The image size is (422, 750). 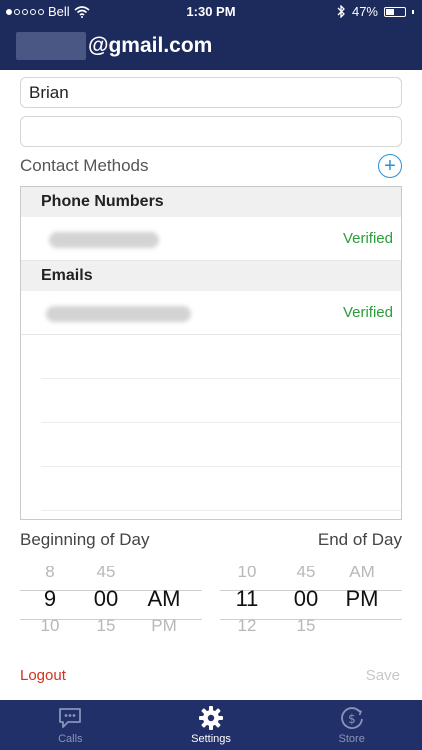 I want to click on tab-calls: Calls, so click(x=70, y=725).